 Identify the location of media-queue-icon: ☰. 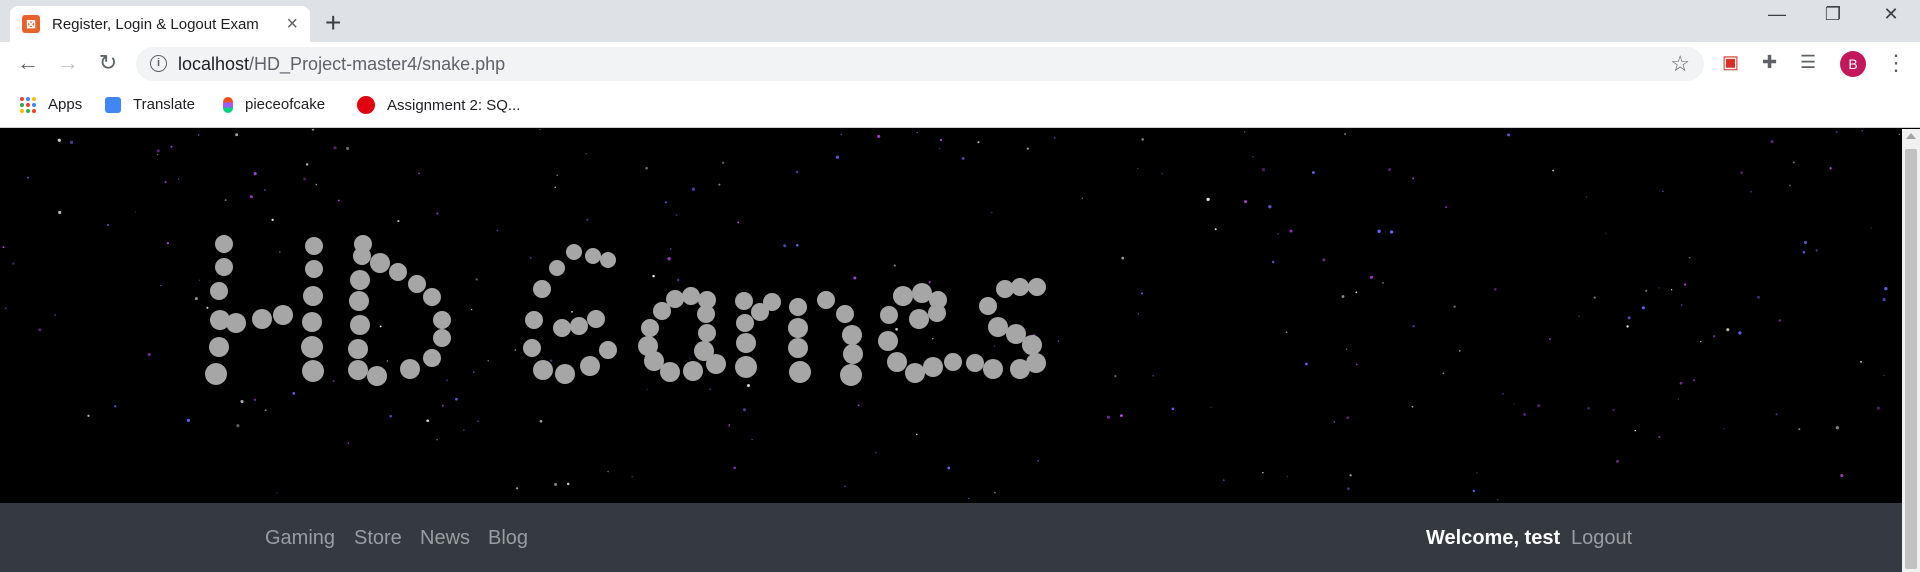
(1808, 62).